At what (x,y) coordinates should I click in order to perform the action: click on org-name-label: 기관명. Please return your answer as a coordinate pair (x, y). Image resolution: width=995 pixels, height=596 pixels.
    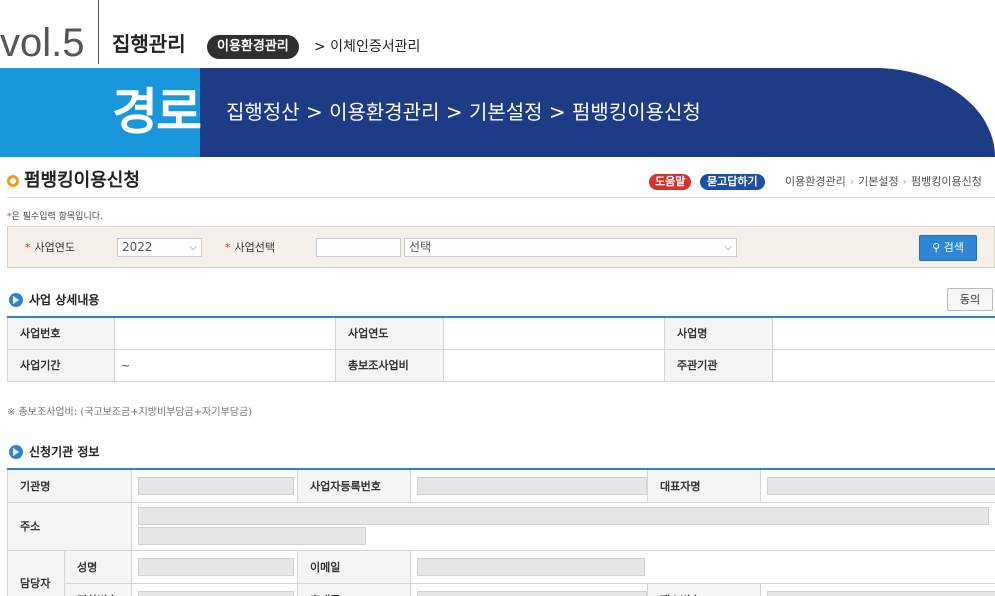
    Looking at the image, I should click on (69, 485).